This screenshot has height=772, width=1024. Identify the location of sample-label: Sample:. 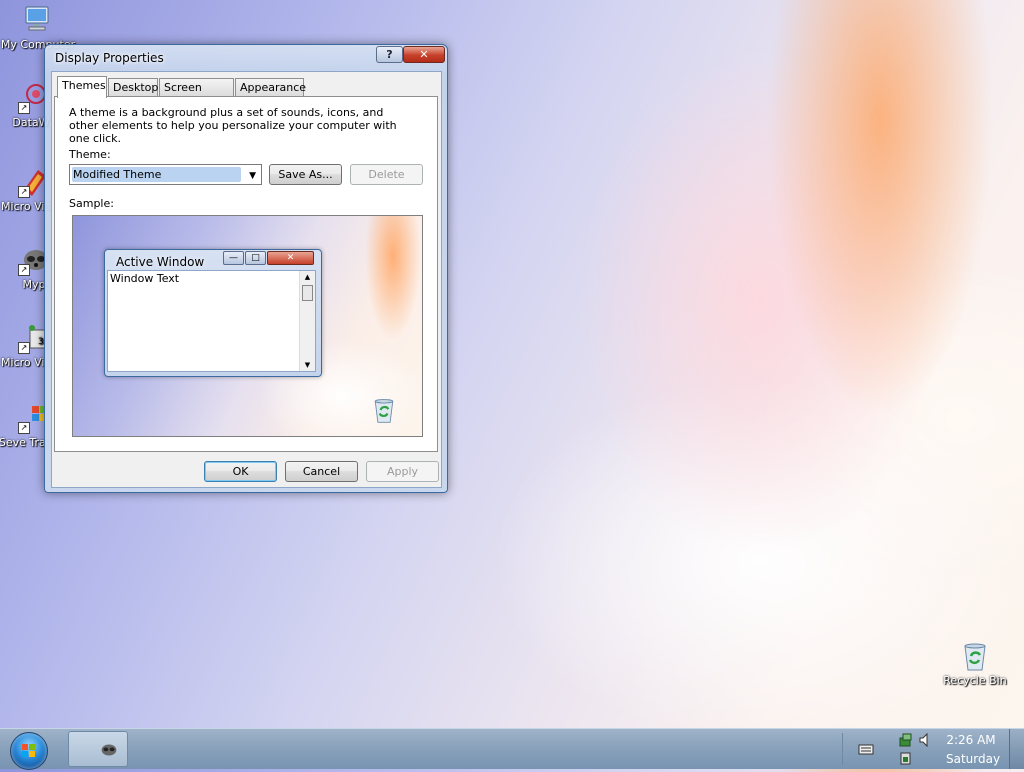
(91, 203).